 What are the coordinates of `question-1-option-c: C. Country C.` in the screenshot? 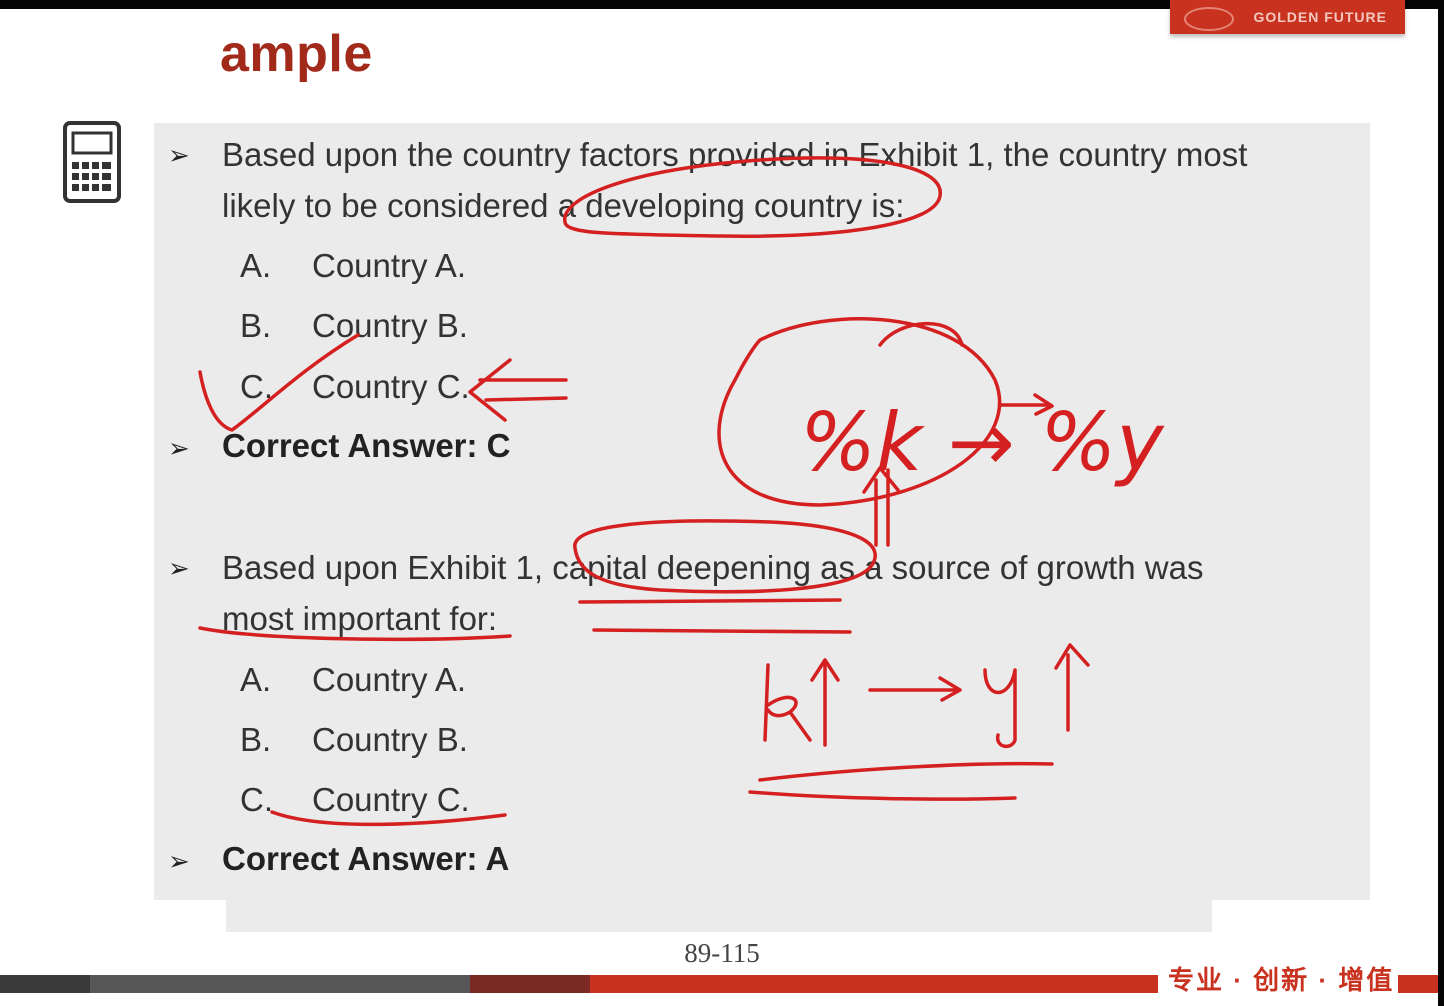 It's located at (355, 387).